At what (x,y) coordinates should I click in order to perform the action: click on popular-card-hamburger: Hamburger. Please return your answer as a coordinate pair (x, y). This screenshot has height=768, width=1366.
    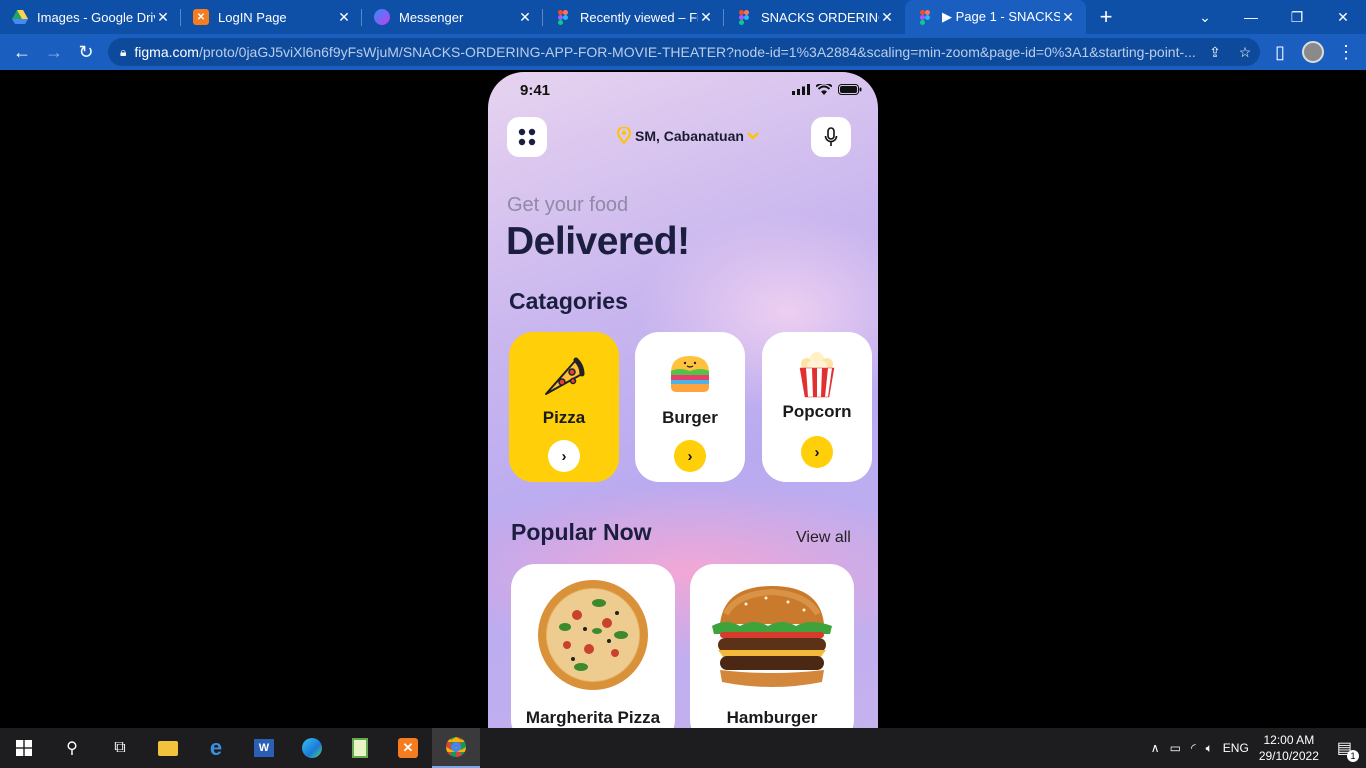
    Looking at the image, I should click on (772, 646).